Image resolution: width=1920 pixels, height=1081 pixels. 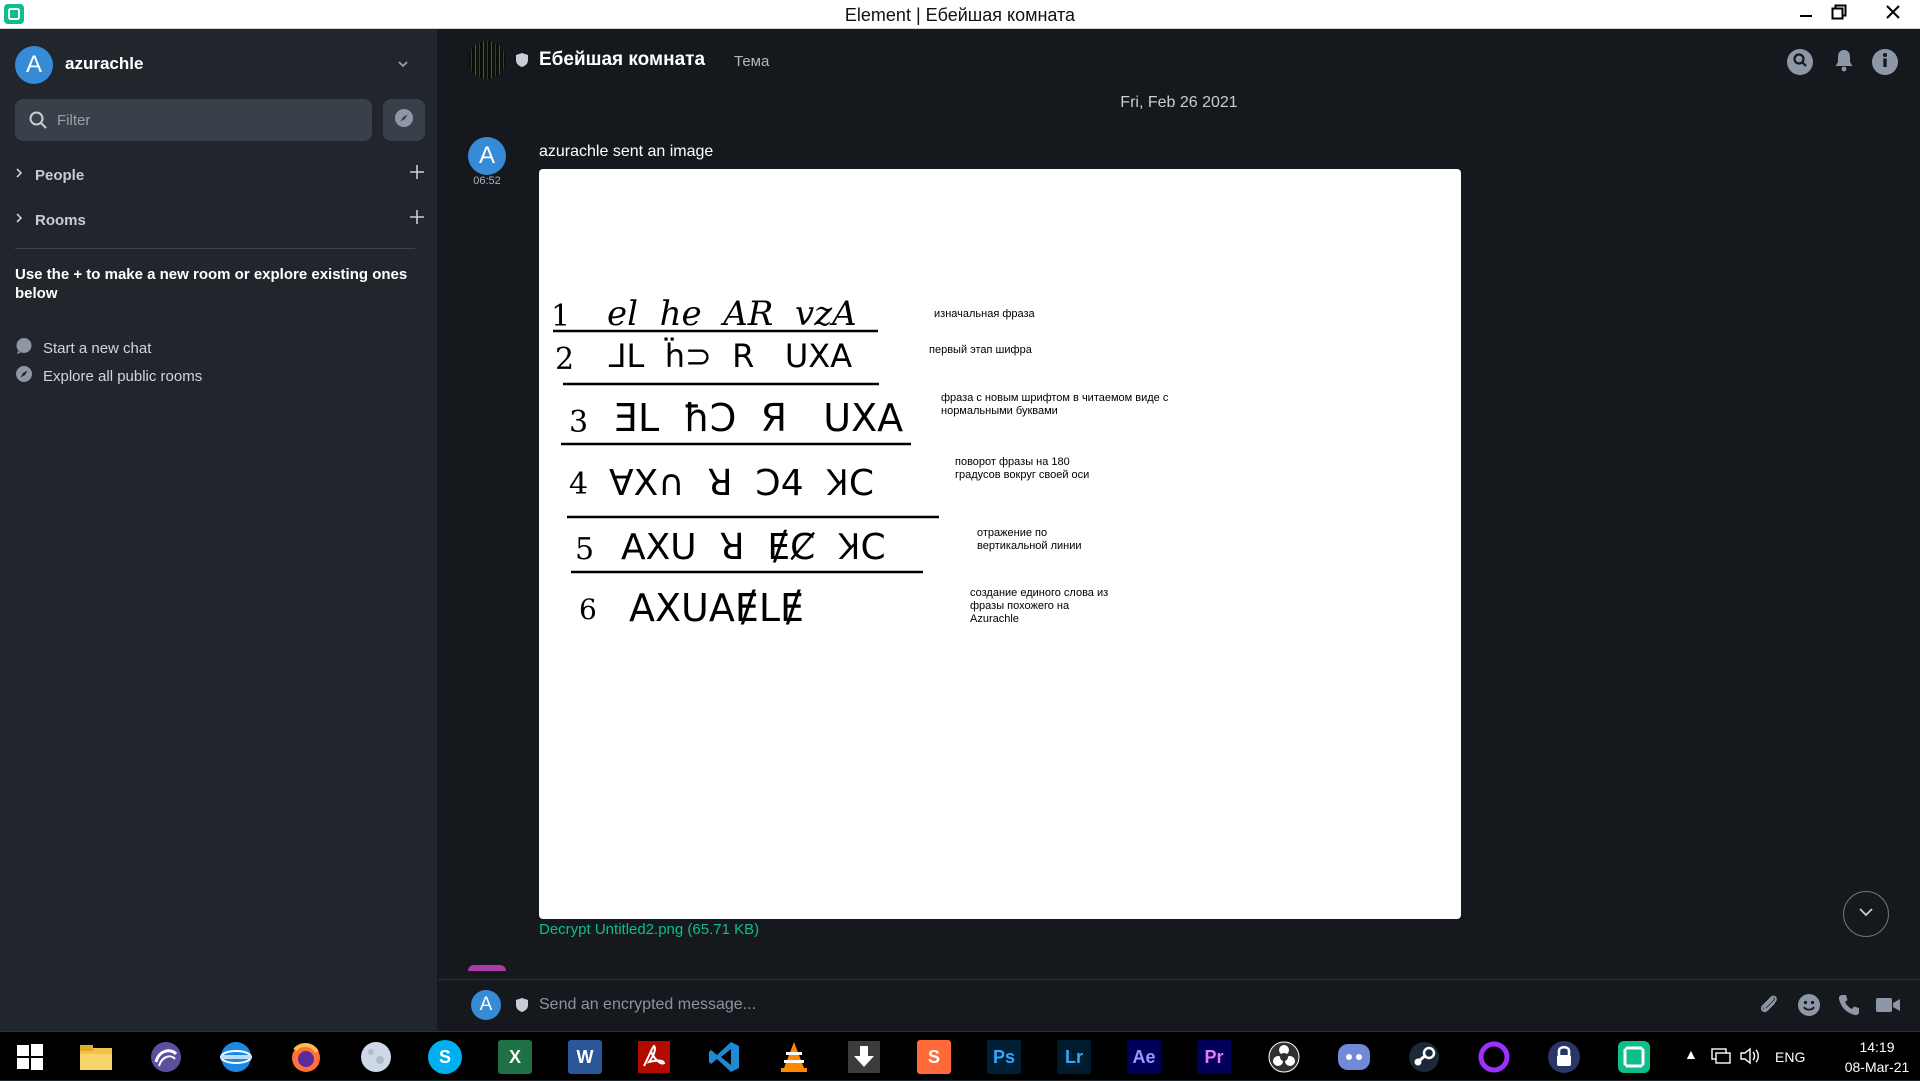 What do you see at coordinates (522, 1007) in the screenshot?
I see `shield-icon` at bounding box center [522, 1007].